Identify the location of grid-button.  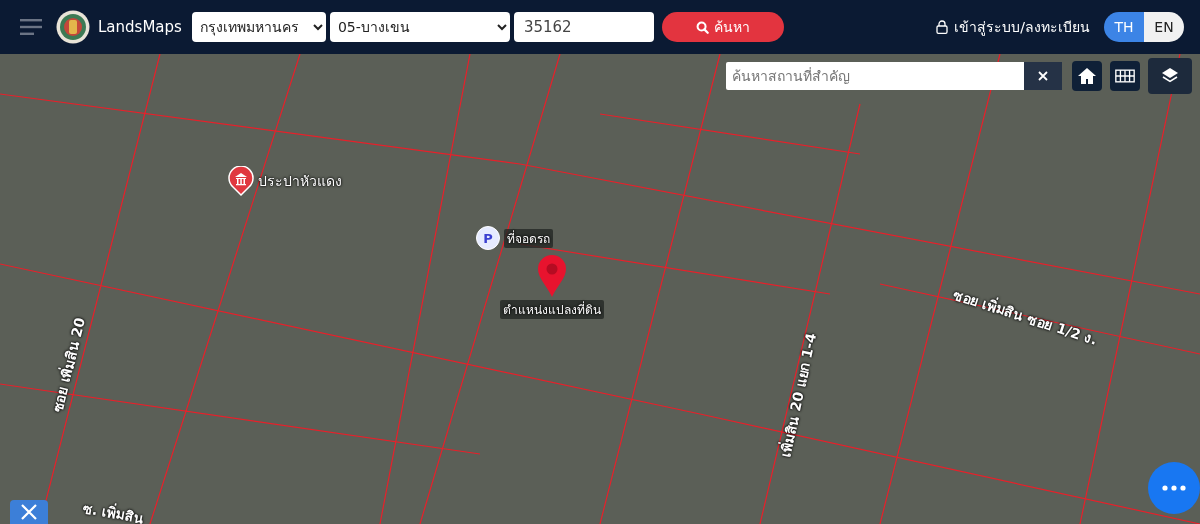
(1125, 76).